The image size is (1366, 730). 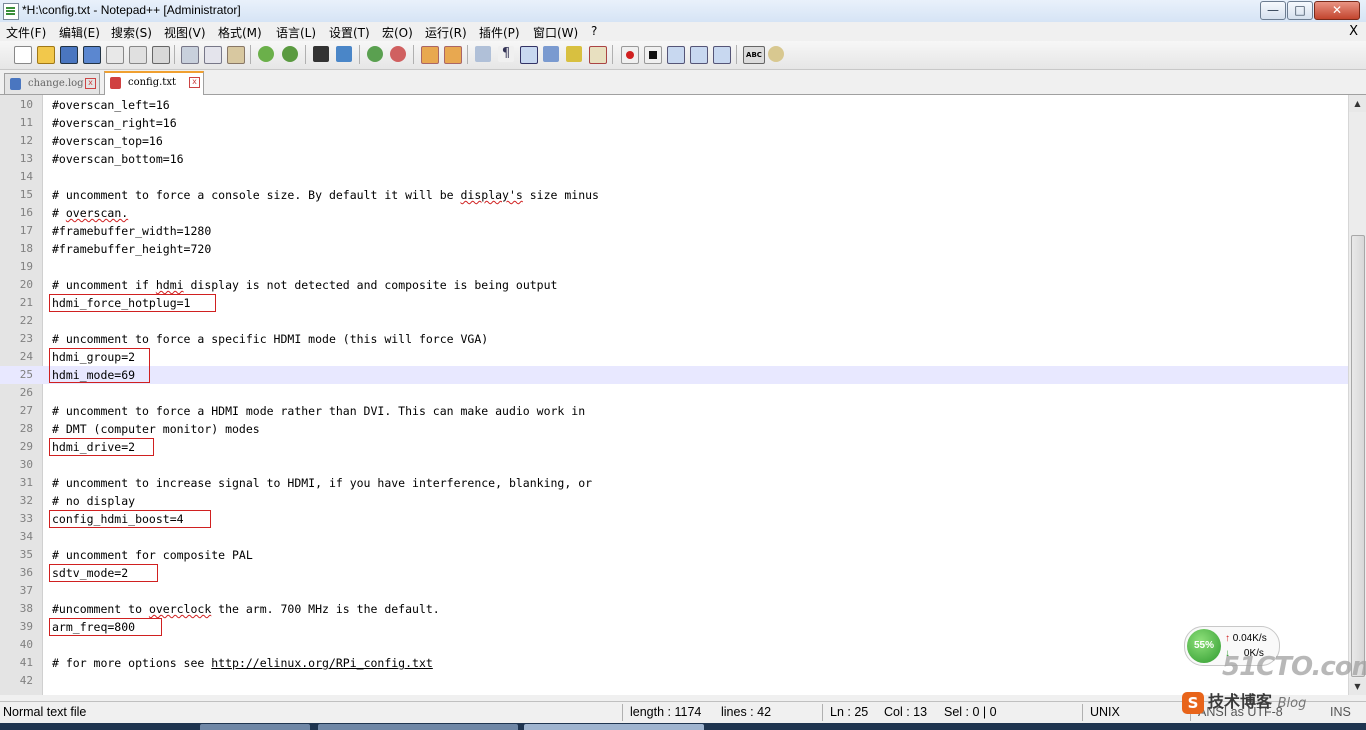 I want to click on maximize-button: □, so click(x=1300, y=10).